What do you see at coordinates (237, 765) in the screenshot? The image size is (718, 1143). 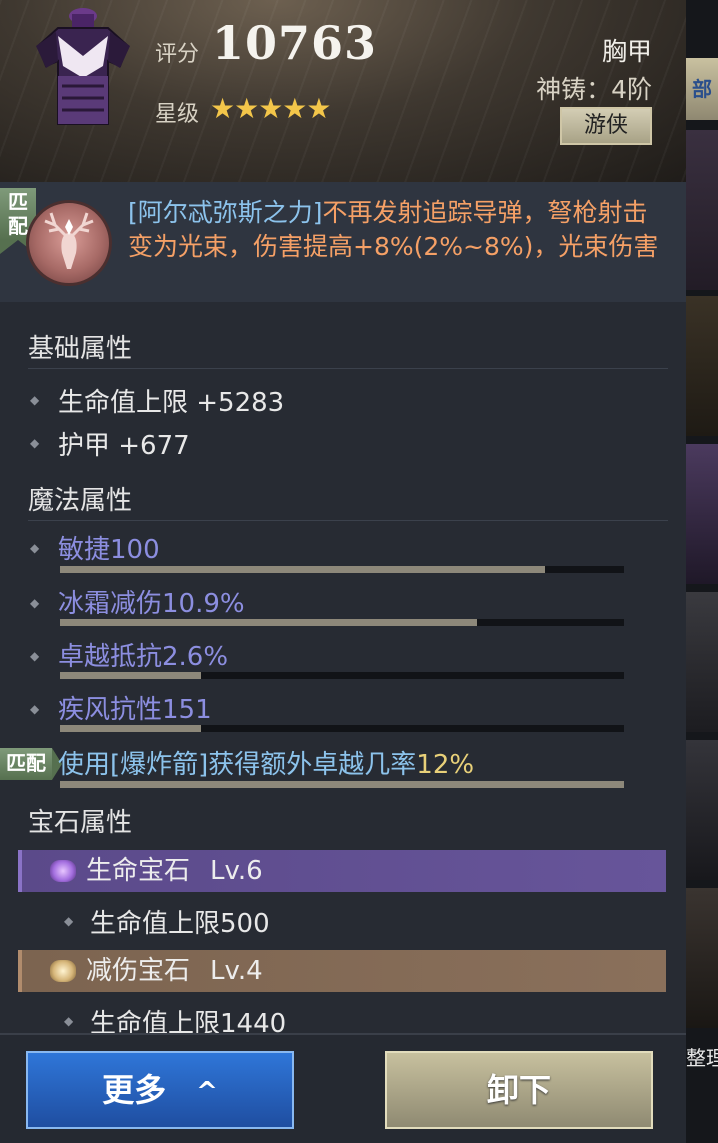 I see `match-effect-label: 使用[爆炸箭]获得额外卓越几率` at bounding box center [237, 765].